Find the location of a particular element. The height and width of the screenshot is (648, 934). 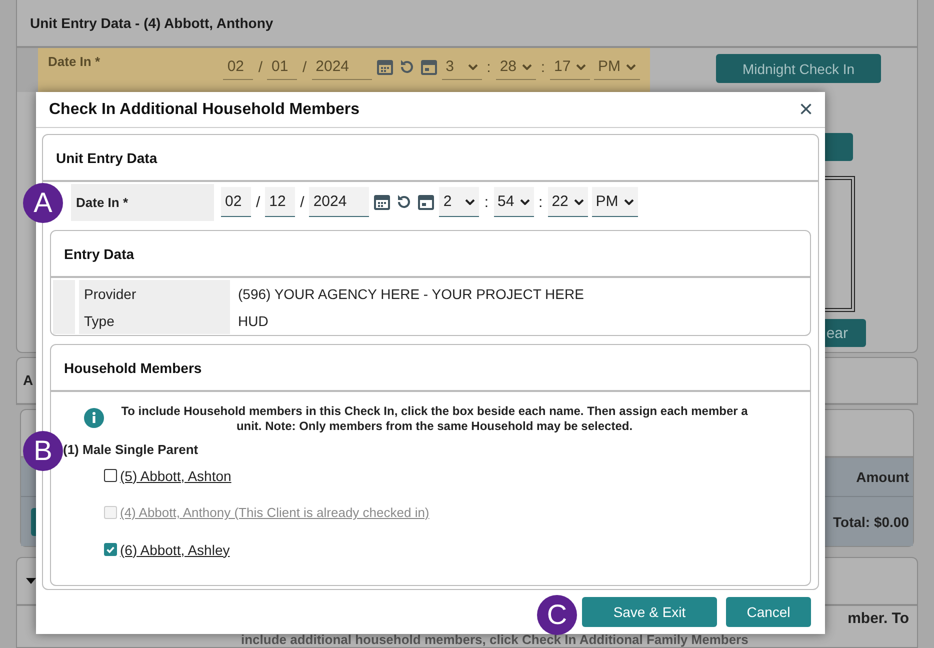

time-select: 2 is located at coordinates (459, 202).